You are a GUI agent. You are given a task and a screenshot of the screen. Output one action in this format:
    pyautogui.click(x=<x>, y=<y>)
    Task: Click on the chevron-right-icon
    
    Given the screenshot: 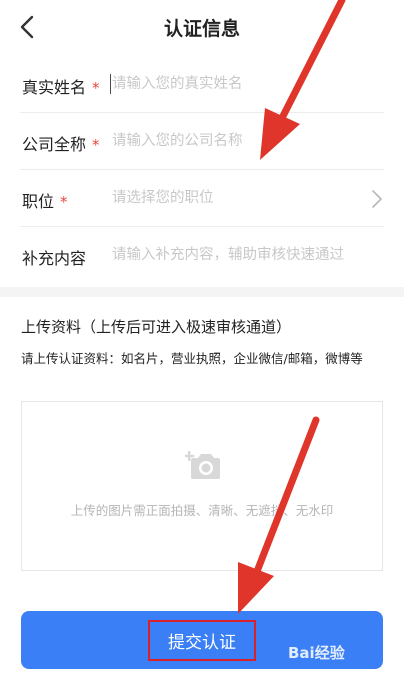 What is the action you would take?
    pyautogui.click(x=377, y=199)
    